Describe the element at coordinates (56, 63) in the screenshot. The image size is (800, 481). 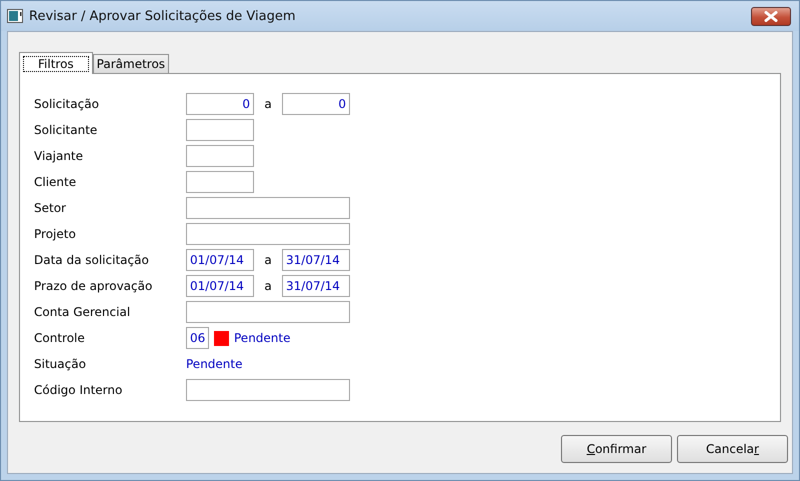
I see `tab: Filtros` at that location.